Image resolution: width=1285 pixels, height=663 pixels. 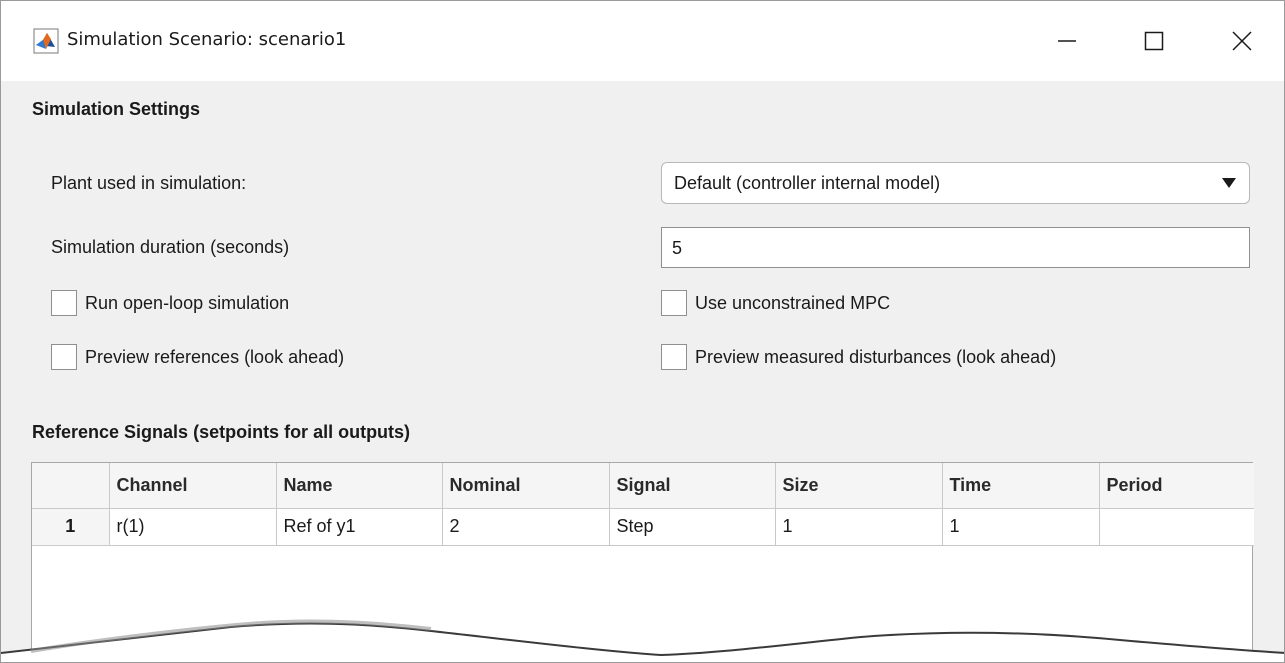 I want to click on open-loop-label: Run open-loop simulation, so click(x=187, y=302).